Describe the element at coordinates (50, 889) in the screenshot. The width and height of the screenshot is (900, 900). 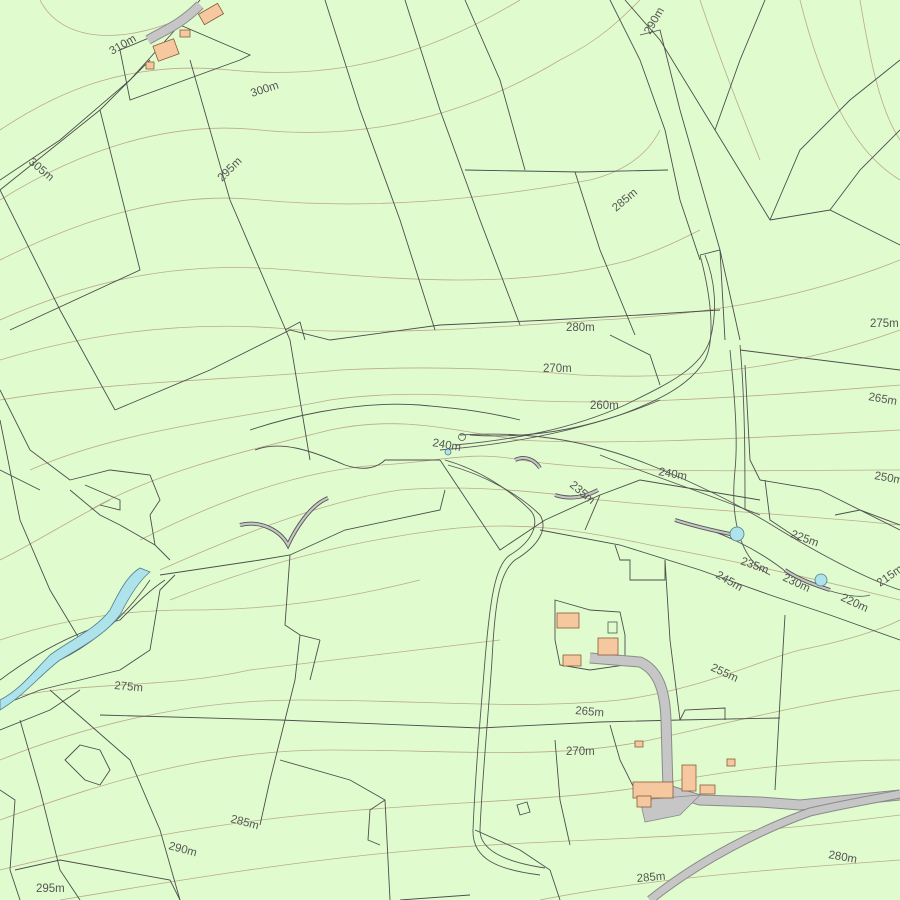
I see `contour-label: 295m` at that location.